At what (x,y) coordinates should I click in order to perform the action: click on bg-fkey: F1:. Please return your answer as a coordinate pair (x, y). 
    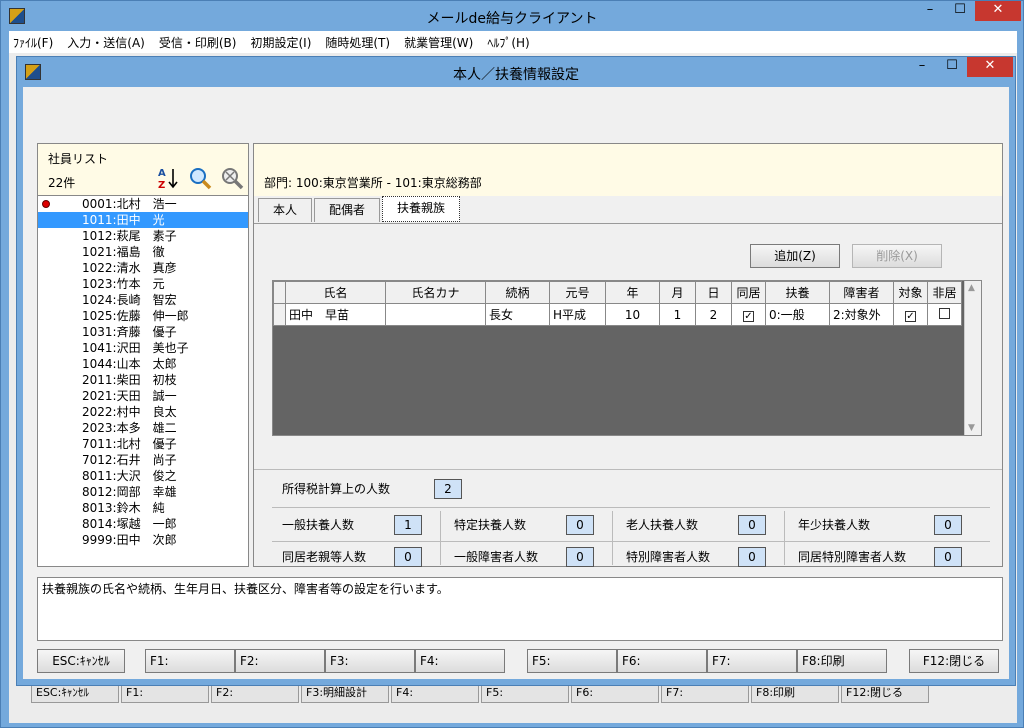
    Looking at the image, I should click on (165, 693).